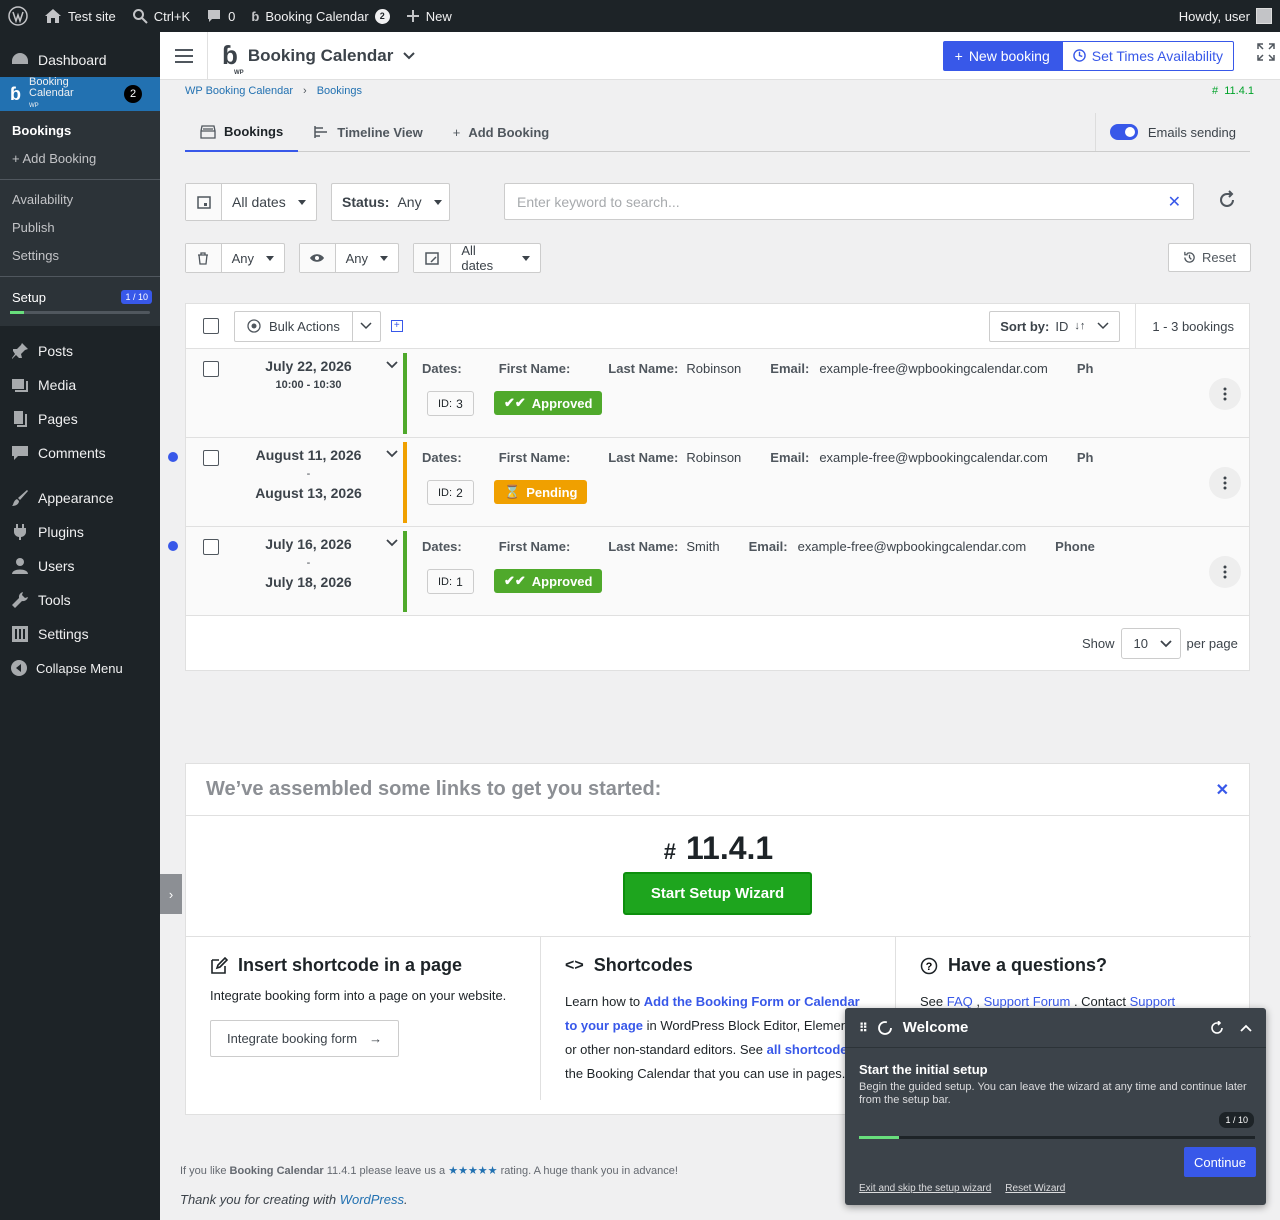 Image resolution: width=1280 pixels, height=1220 pixels. I want to click on field-label: Email:, so click(790, 457).